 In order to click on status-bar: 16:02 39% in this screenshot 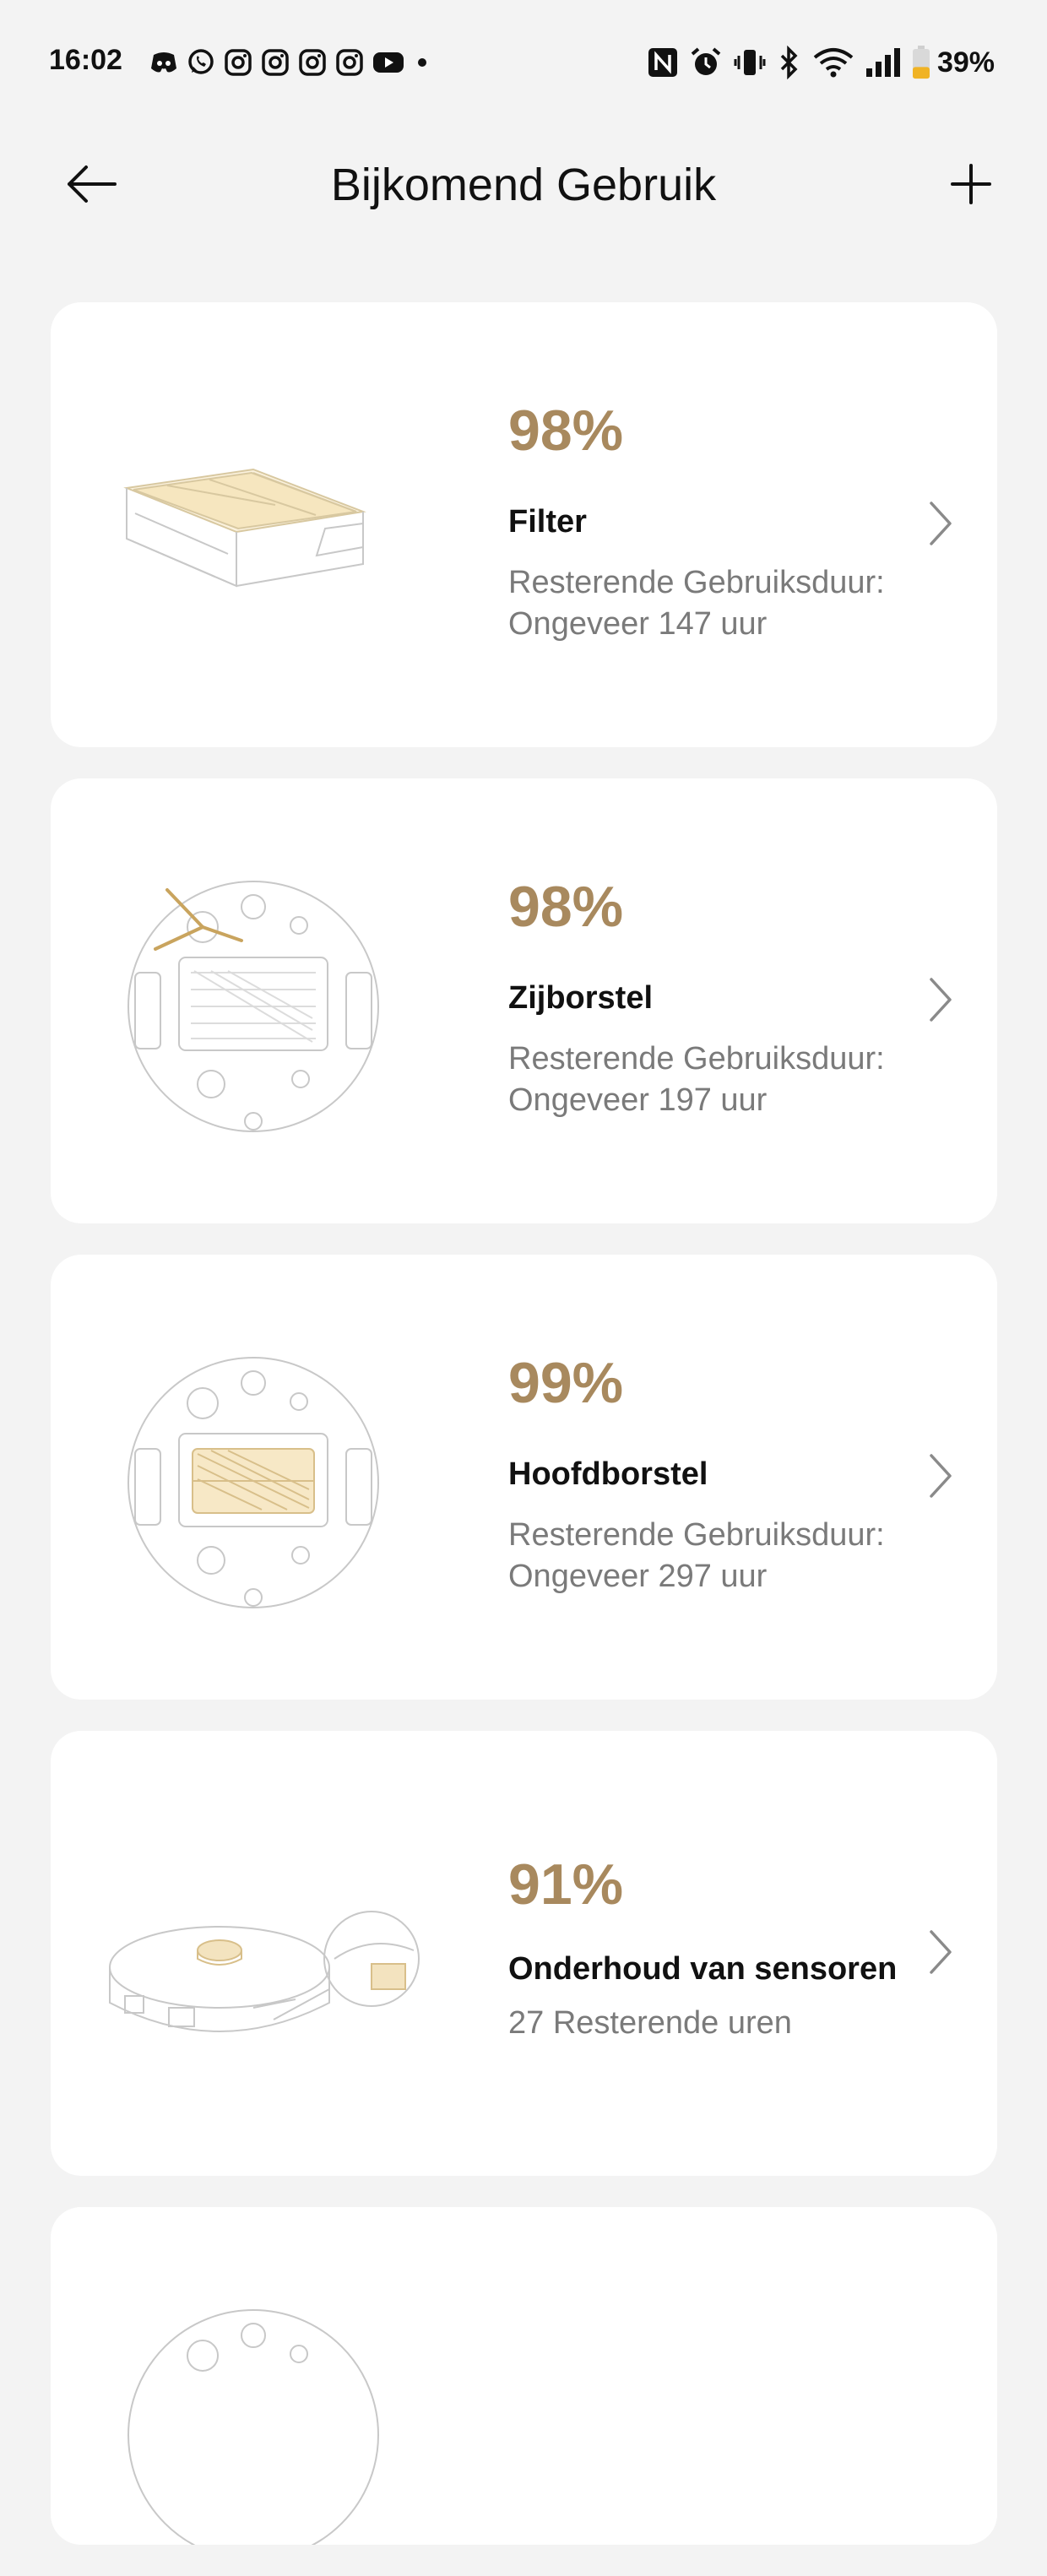, I will do `click(523, 64)`.